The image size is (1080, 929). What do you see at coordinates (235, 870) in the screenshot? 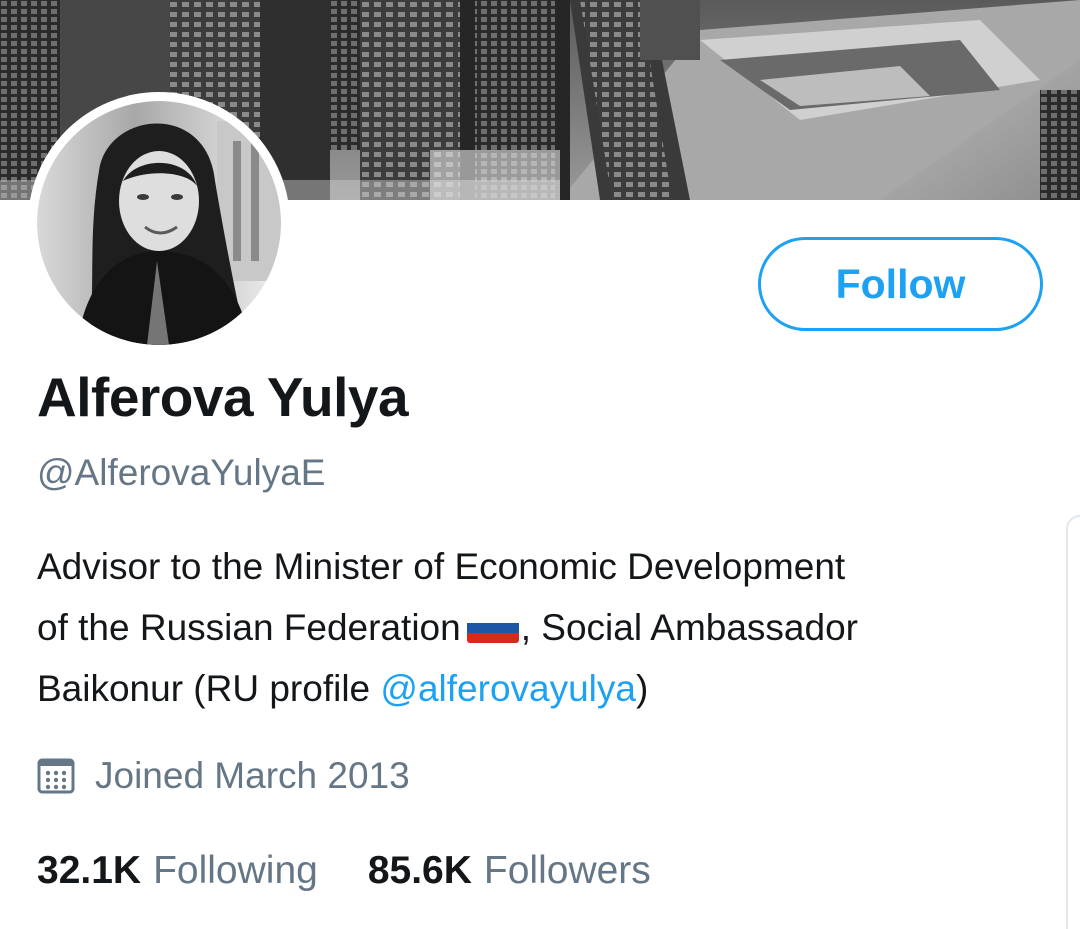
I see `following-label: Following` at bounding box center [235, 870].